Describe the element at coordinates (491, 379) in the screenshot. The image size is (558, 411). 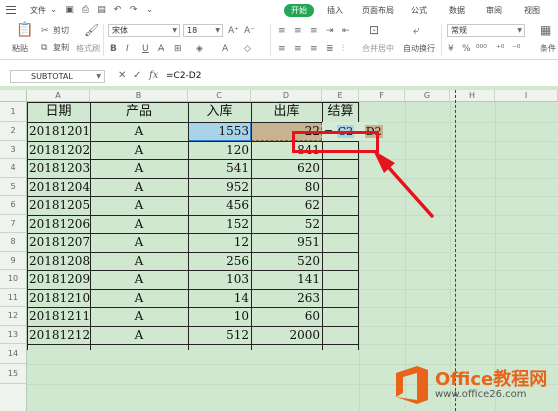
I see `logo-text: Office教程网` at that location.